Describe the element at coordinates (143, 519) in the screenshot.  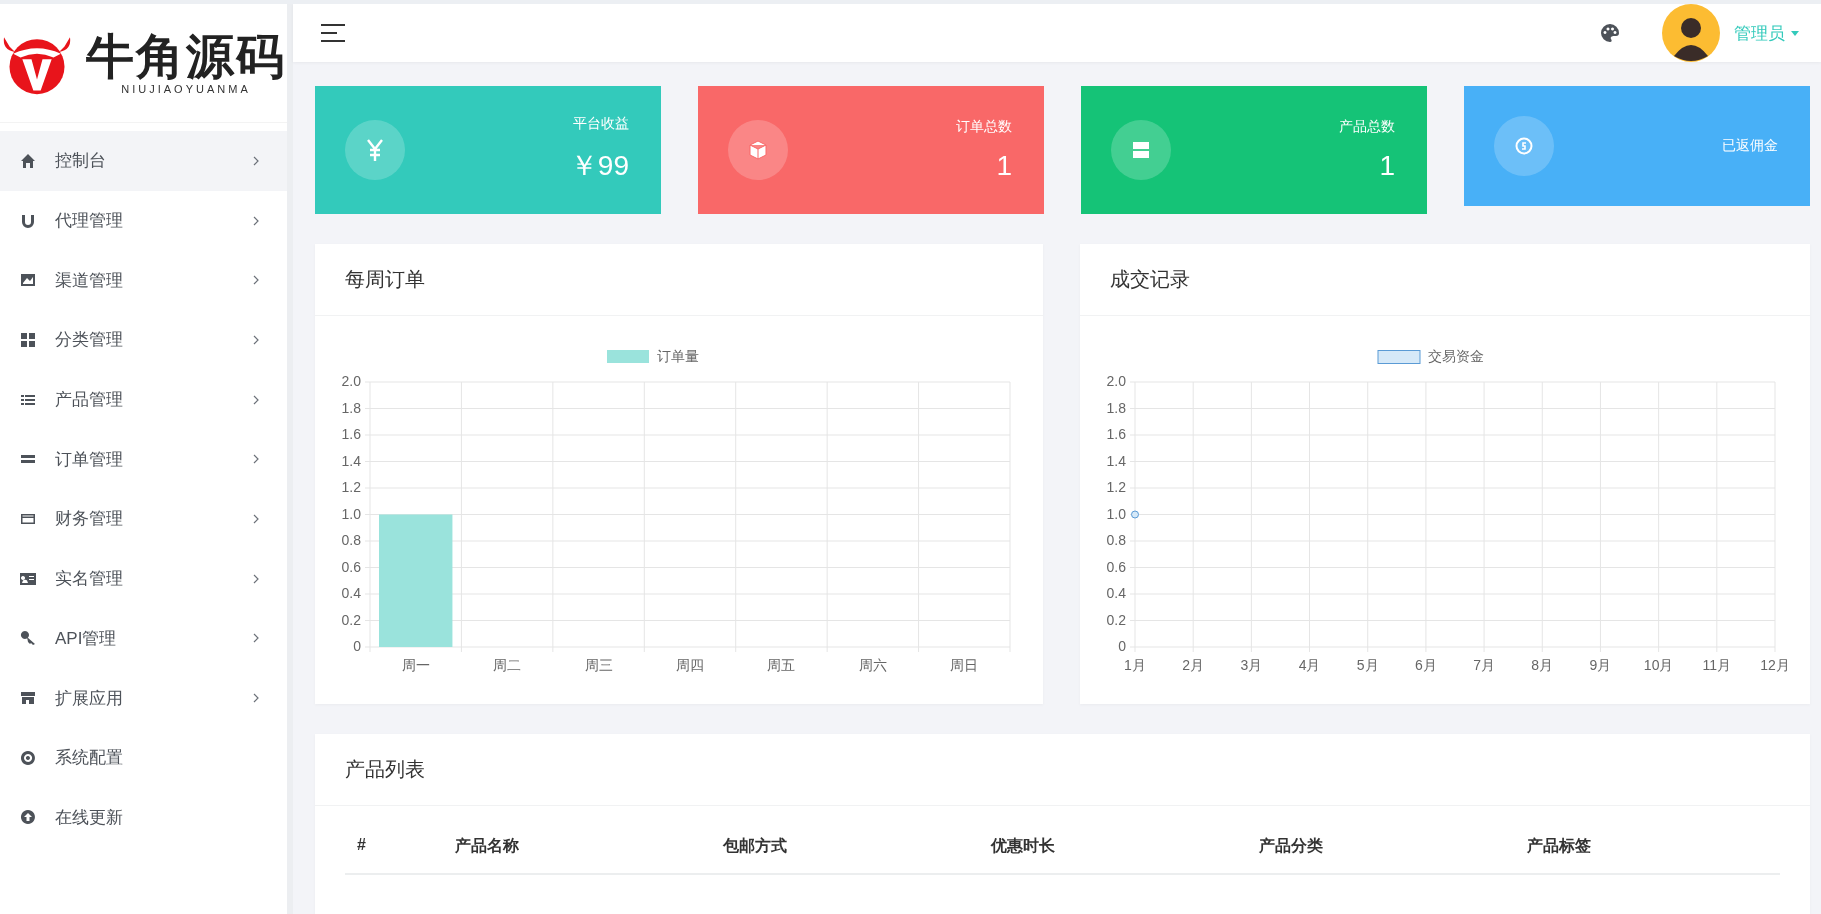
I see `sidebar-item: 财务管理` at that location.